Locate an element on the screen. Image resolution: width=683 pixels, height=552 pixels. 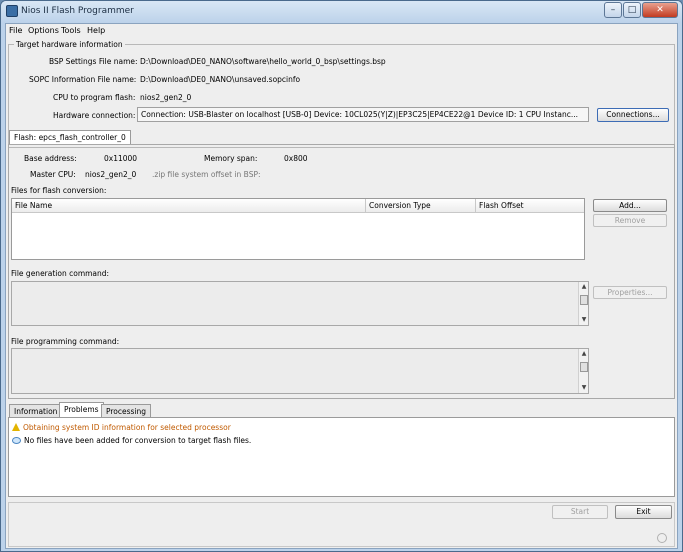
zip-offset-note: .zip file system offset in BSP: is located at coordinates (206, 174).